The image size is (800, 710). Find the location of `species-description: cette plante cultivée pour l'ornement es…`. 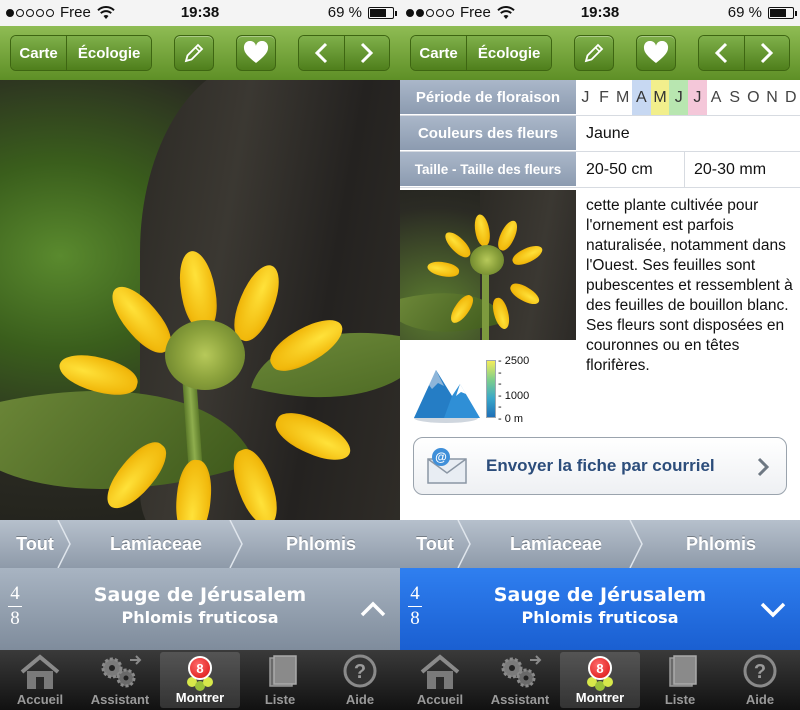

species-description: cette plante cultivée pour l'ornement es… is located at coordinates (689, 285).